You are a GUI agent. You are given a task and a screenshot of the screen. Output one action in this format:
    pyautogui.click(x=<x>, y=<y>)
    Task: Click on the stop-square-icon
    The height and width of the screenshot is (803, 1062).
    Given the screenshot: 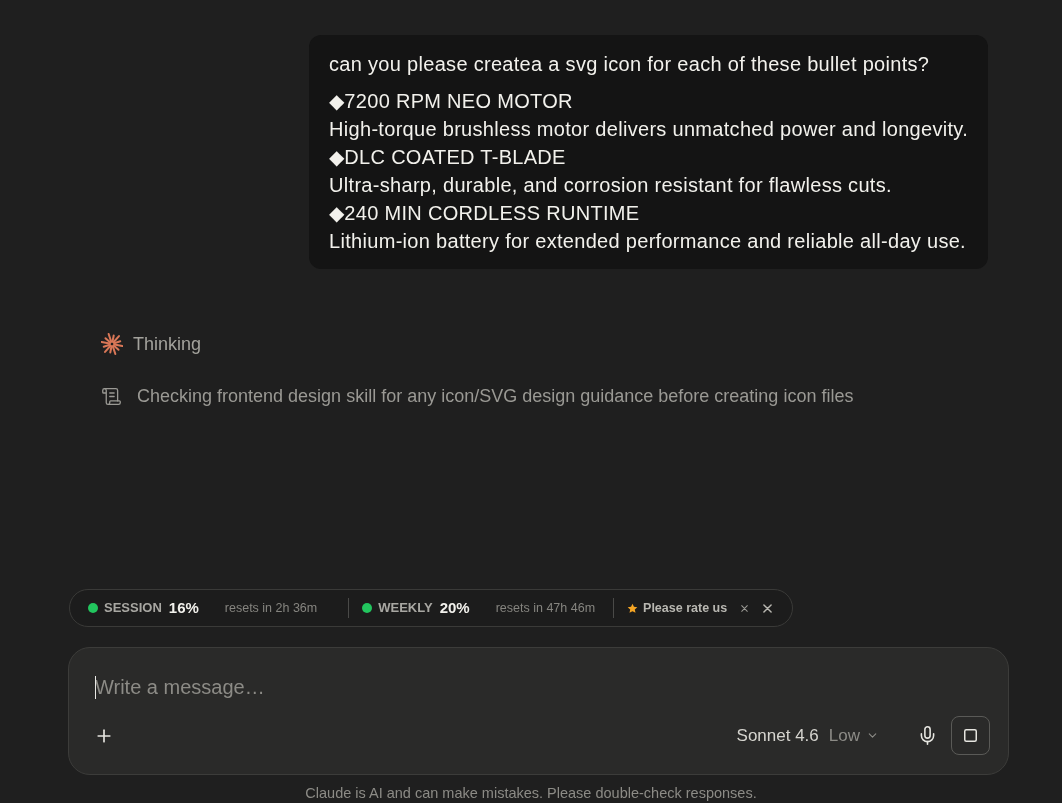 What is the action you would take?
    pyautogui.click(x=970, y=735)
    